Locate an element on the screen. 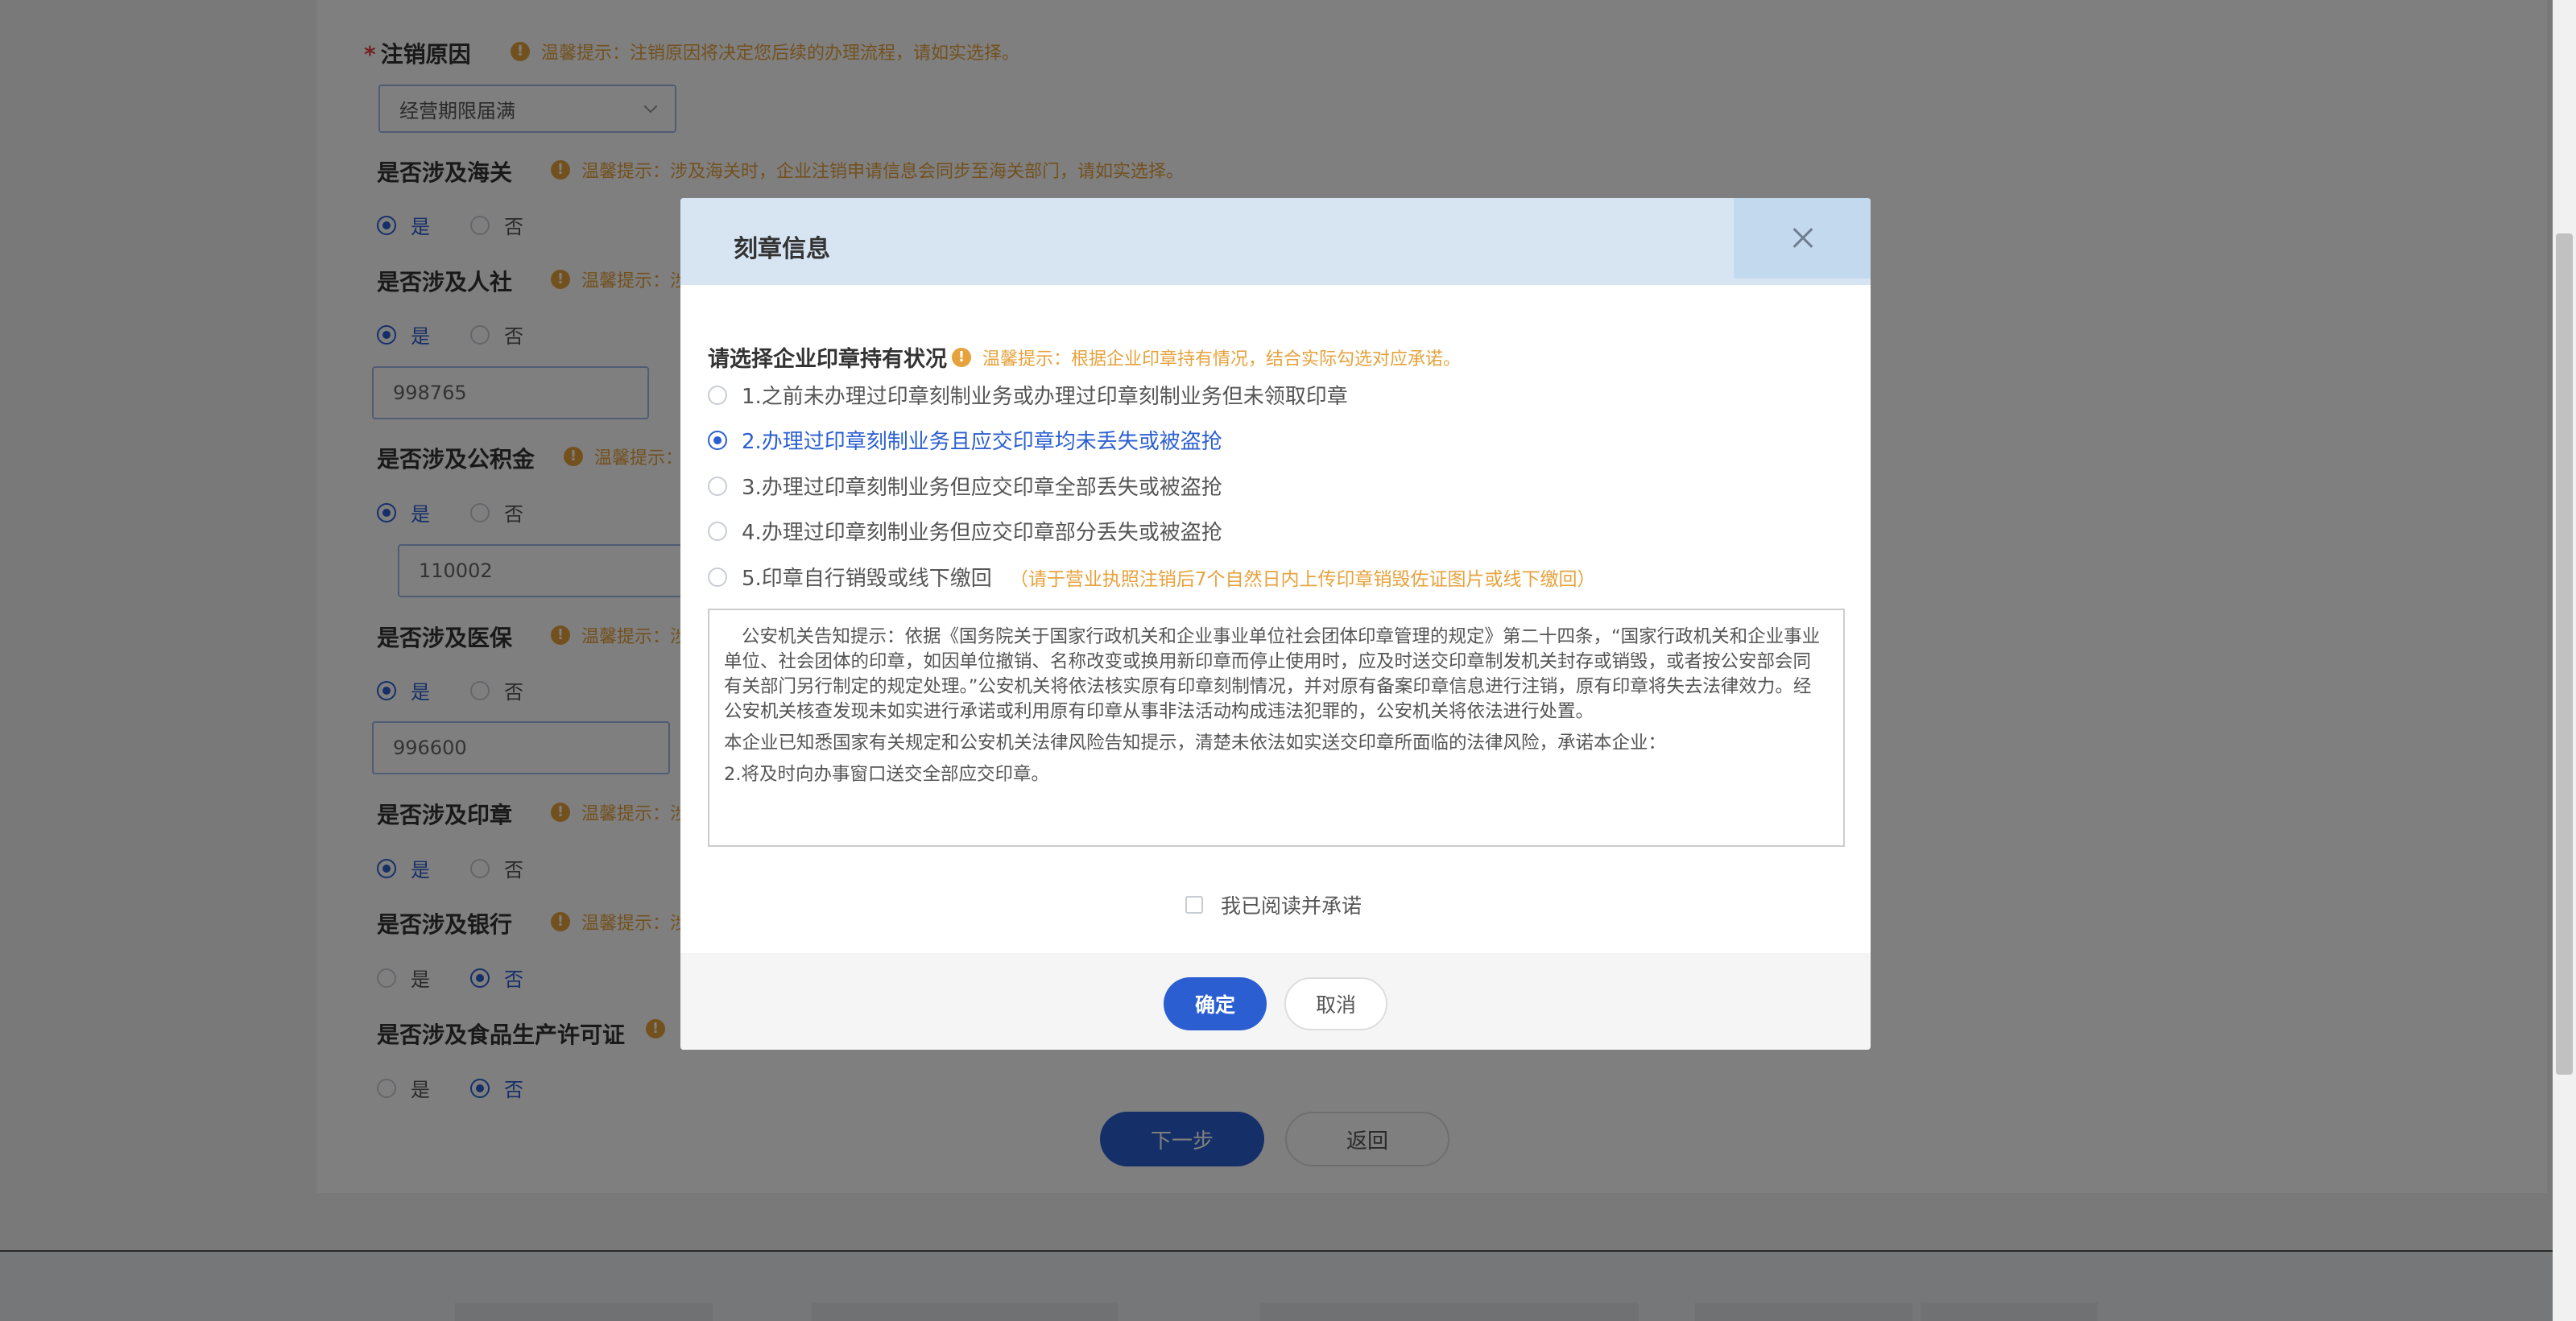 The image size is (2576, 1321). dialog-title: 刻章信息 is located at coordinates (782, 249).